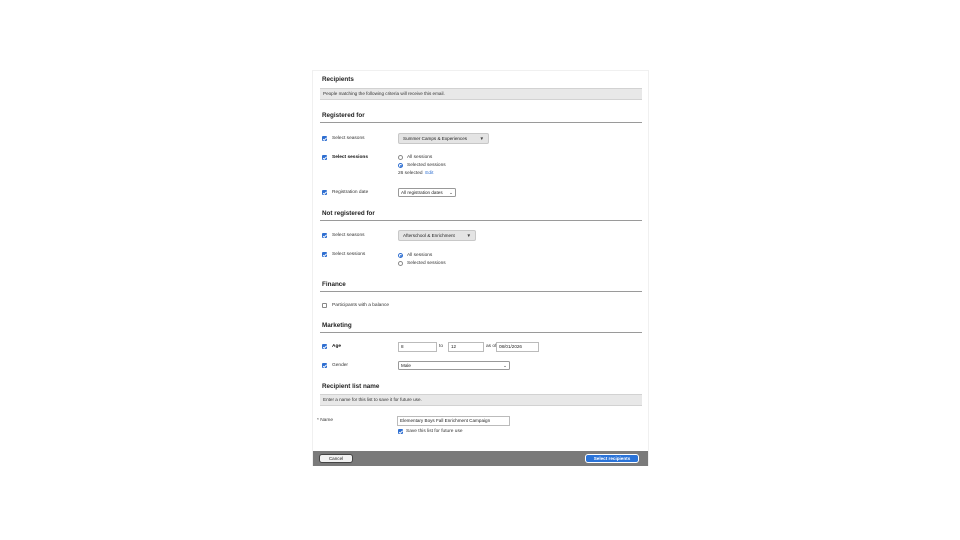  Describe the element at coordinates (336, 458) in the screenshot. I see `cancel-button: Cancel` at that location.